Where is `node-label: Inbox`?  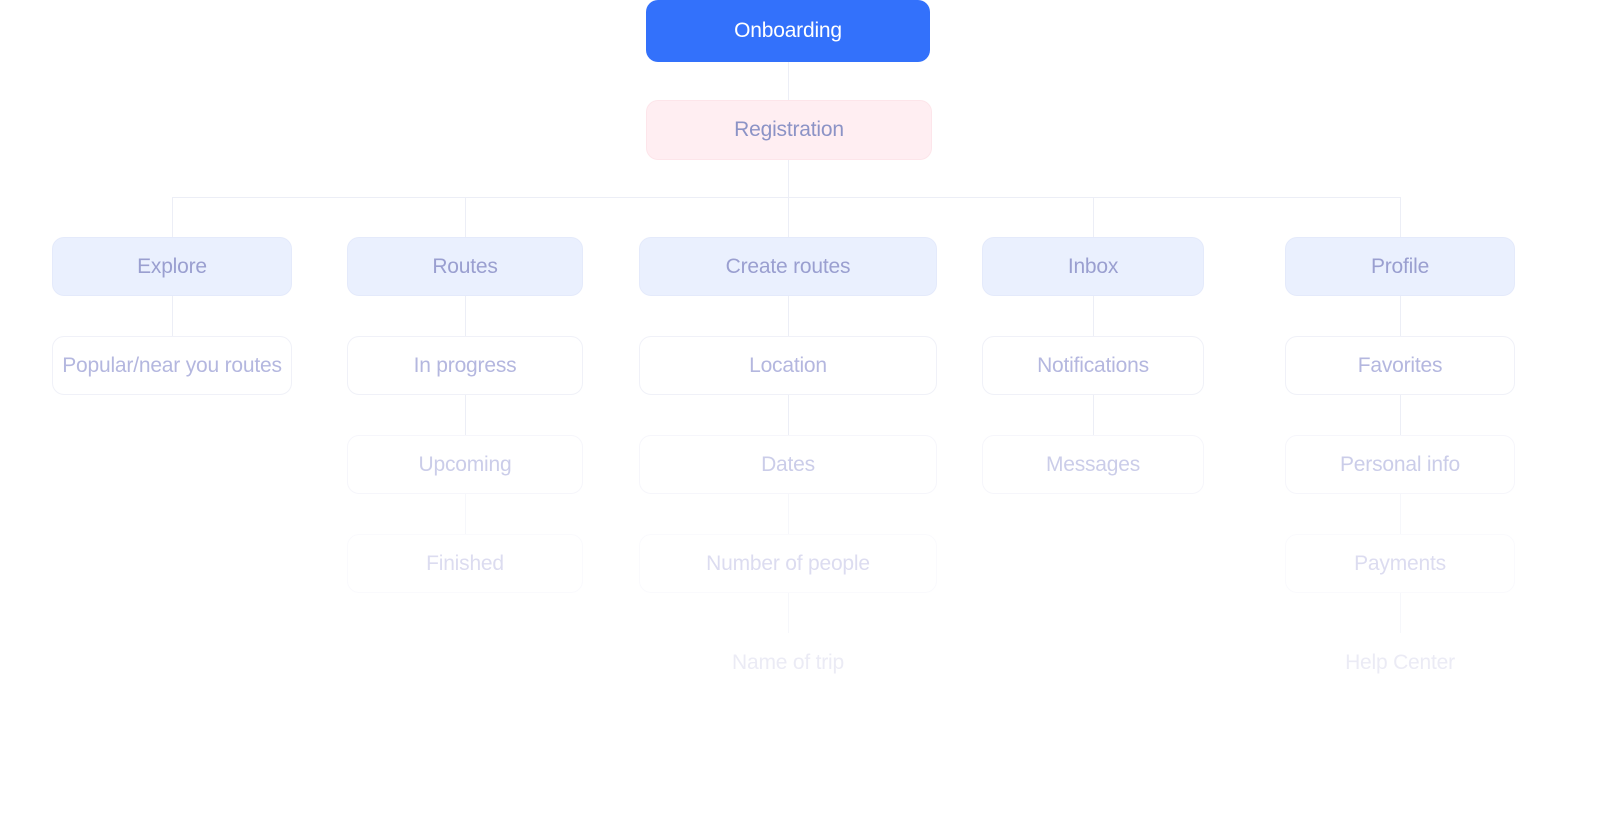
node-label: Inbox is located at coordinates (1093, 266).